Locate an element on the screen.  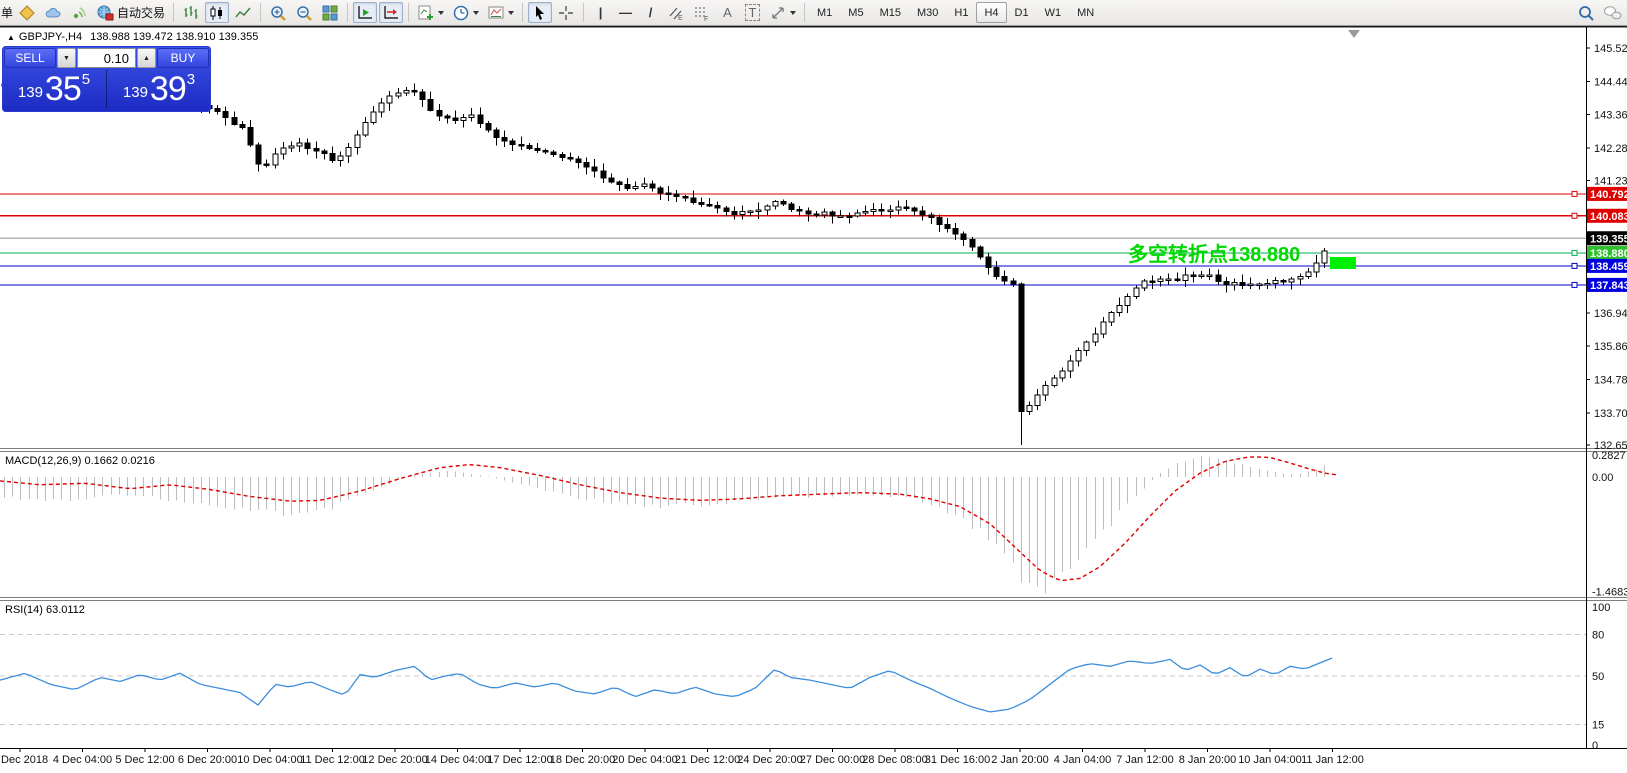
mql-cloud-button is located at coordinates (53, 12).